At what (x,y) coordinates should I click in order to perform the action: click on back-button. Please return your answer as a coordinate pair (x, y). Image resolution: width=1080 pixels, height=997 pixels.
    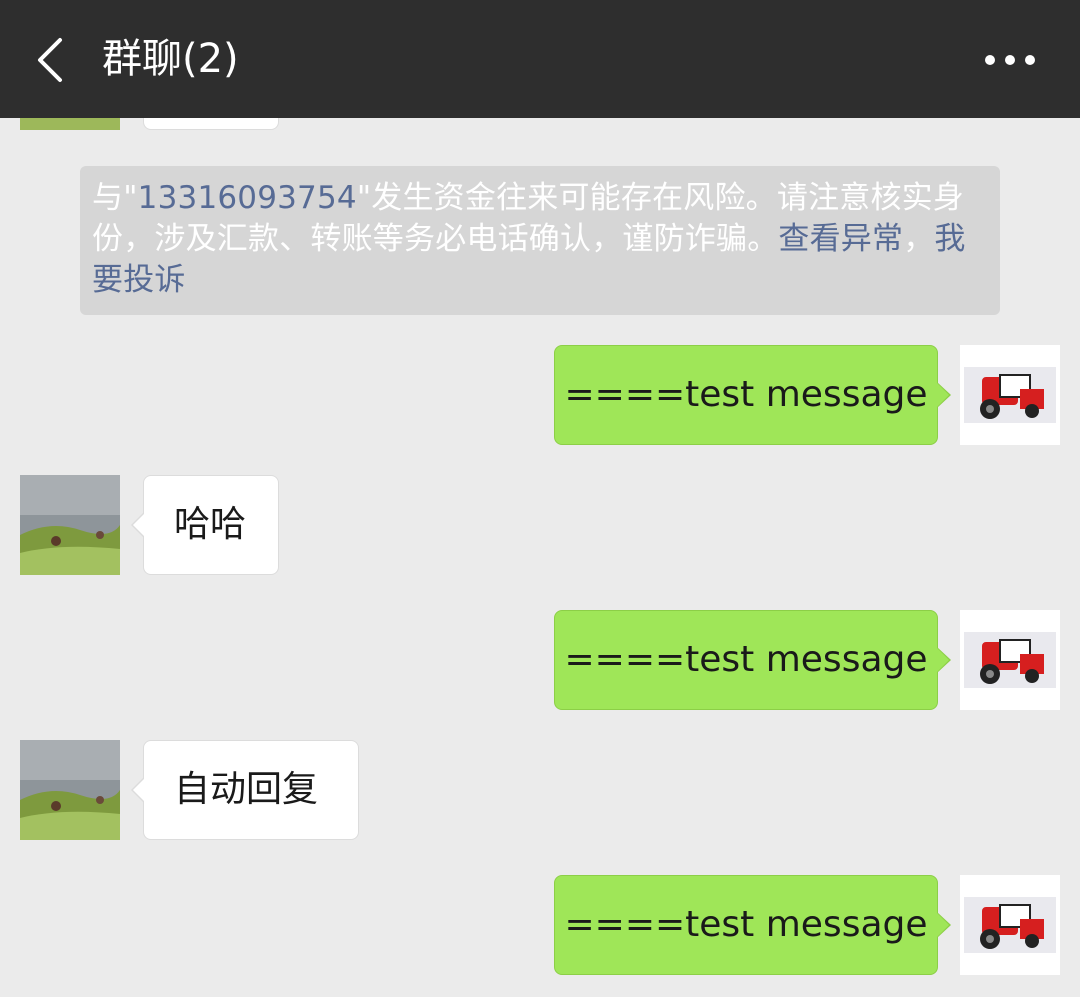
    Looking at the image, I should click on (56, 60).